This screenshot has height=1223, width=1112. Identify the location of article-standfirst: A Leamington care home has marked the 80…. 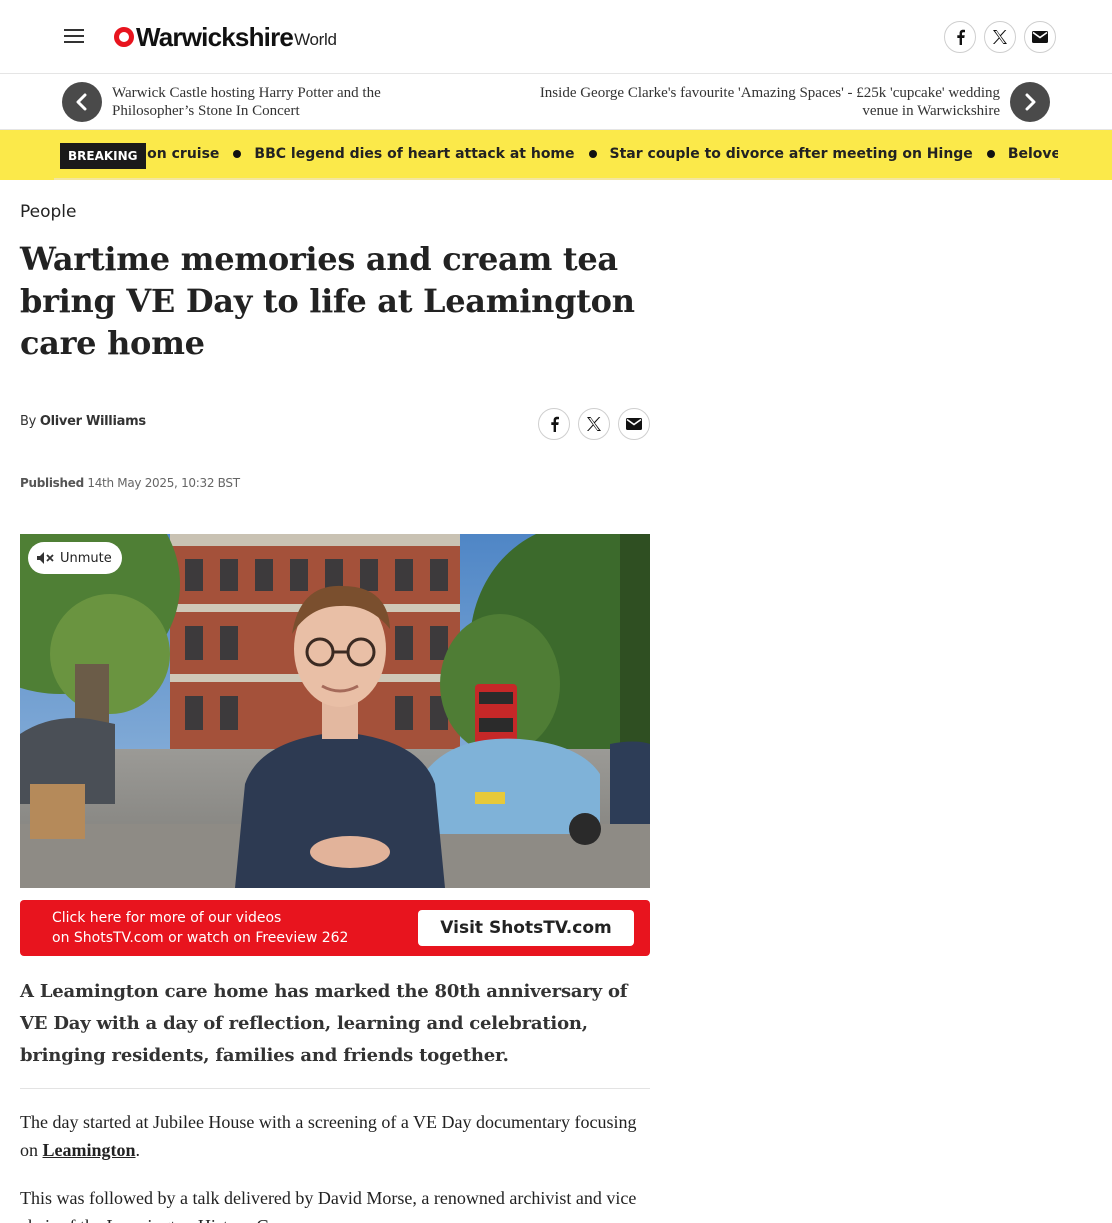
(324, 1023).